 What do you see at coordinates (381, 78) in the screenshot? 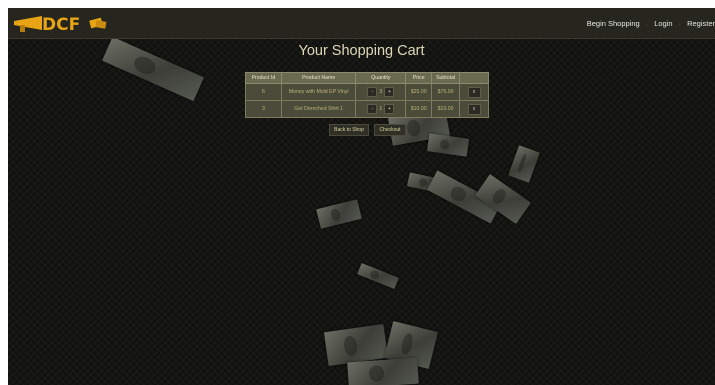
I see `header-quantity: Quantity` at bounding box center [381, 78].